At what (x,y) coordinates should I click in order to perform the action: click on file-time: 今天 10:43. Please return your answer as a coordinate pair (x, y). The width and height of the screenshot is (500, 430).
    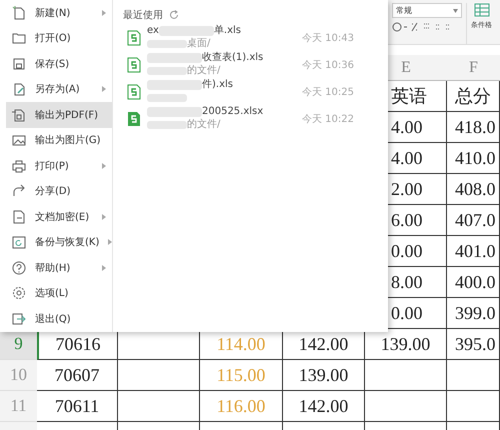
    Looking at the image, I should click on (328, 38).